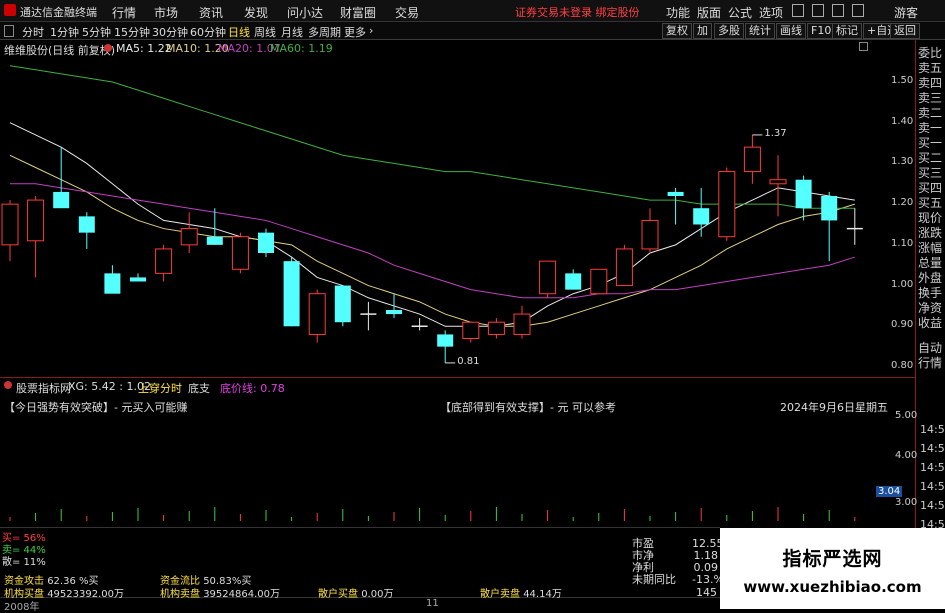 The width and height of the screenshot is (945, 613). What do you see at coordinates (906, 502) in the screenshot?
I see `sub-tick-3: 3.00` at bounding box center [906, 502].